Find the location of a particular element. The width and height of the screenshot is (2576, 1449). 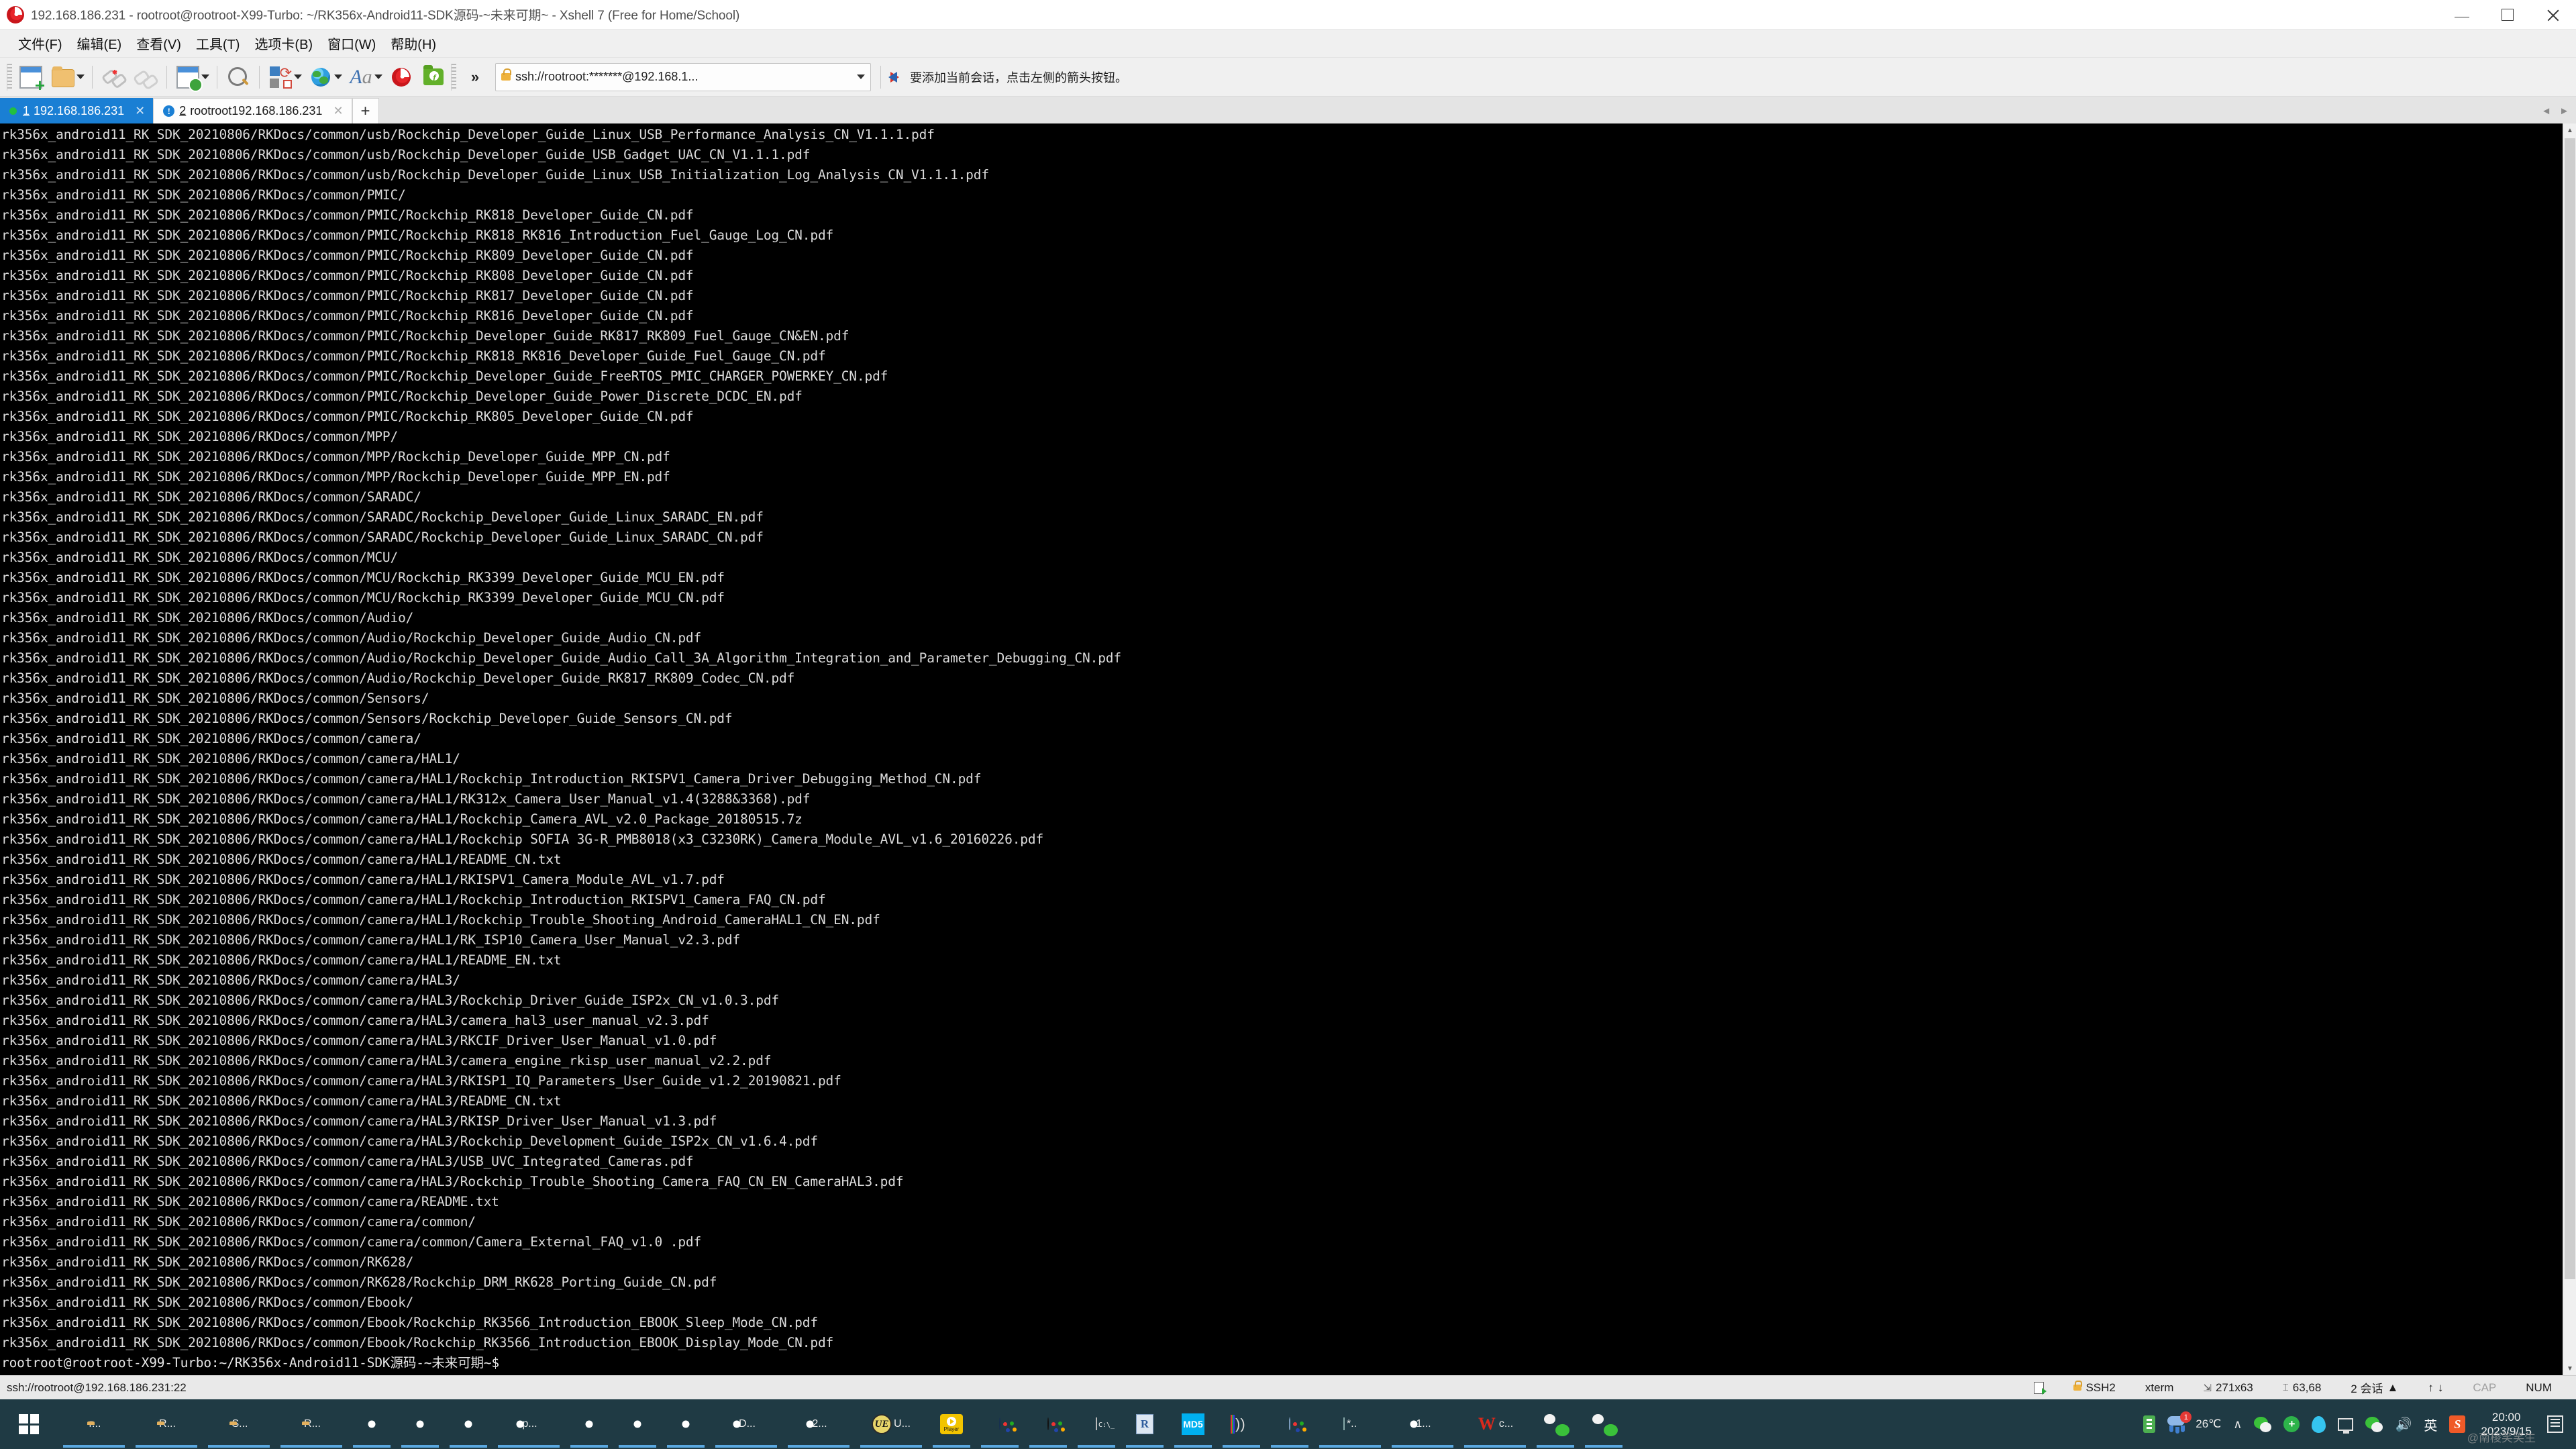

taskbar-item-audio: )) is located at coordinates (1241, 1424).